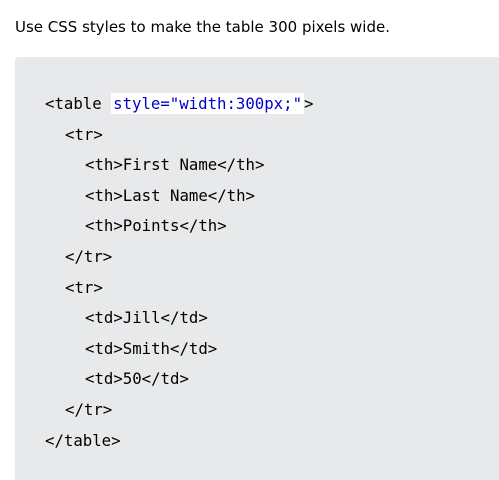 This screenshot has width=499, height=480. Describe the element at coordinates (309, 103) in the screenshot. I see `table-open-close-bracket: >` at that location.